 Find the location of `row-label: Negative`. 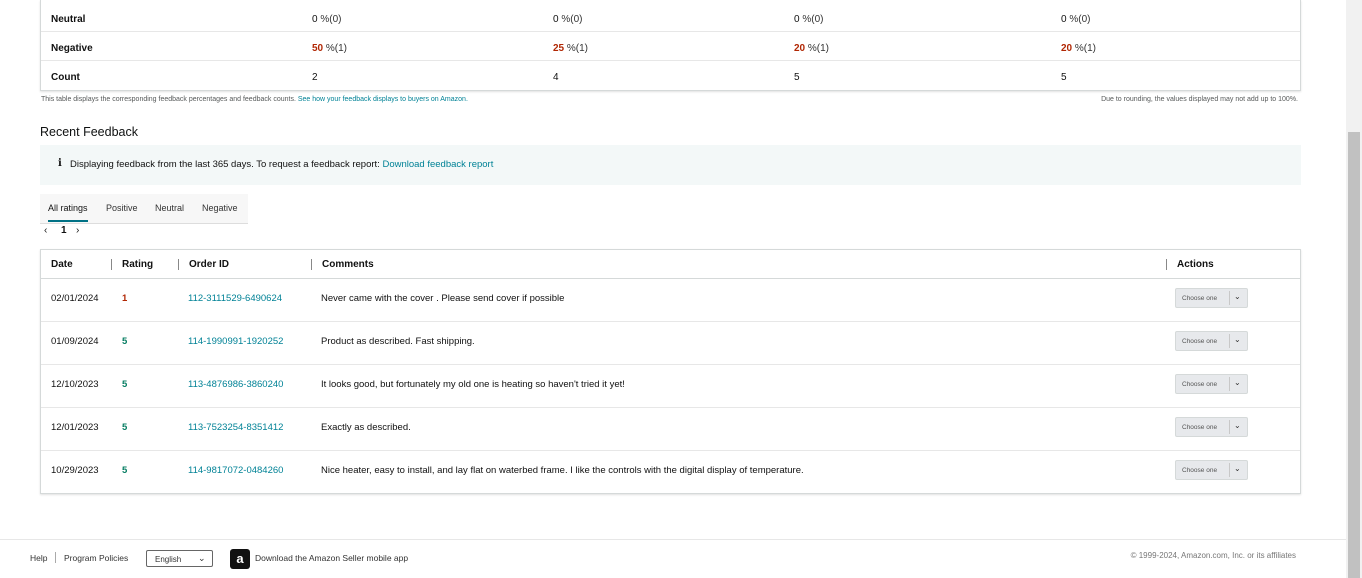

row-label: Negative is located at coordinates (72, 48).